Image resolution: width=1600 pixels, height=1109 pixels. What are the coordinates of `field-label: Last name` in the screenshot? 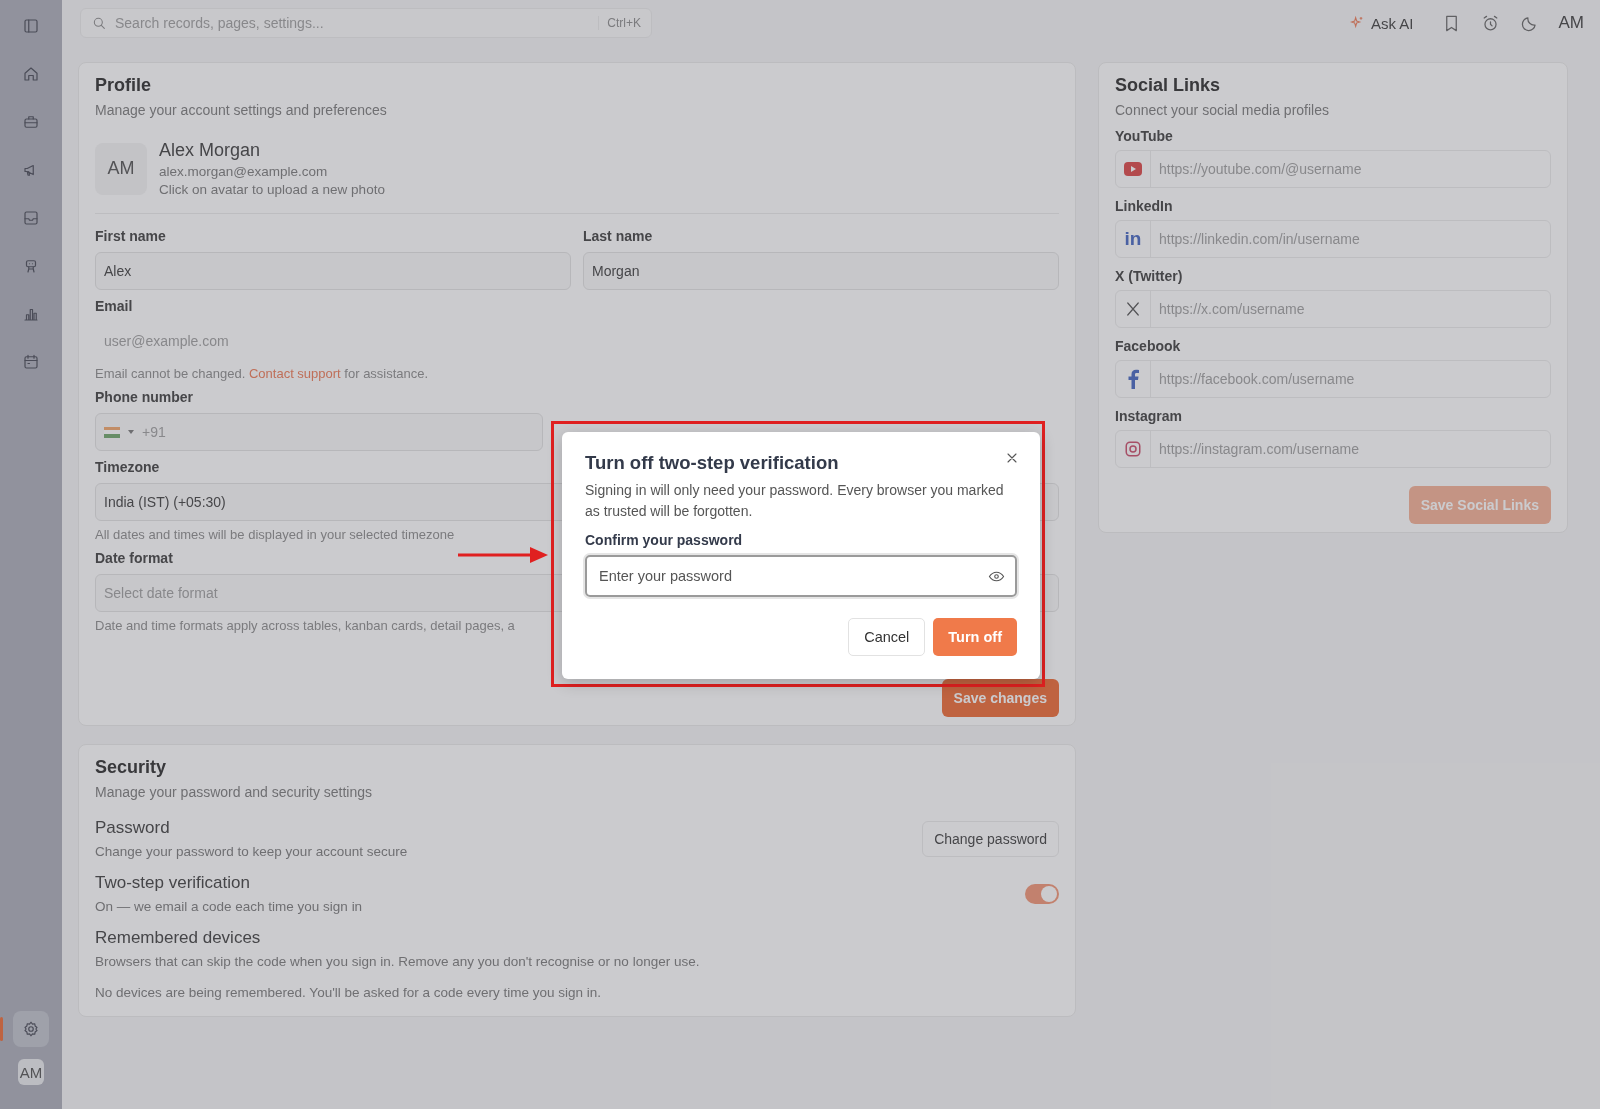 It's located at (618, 236).